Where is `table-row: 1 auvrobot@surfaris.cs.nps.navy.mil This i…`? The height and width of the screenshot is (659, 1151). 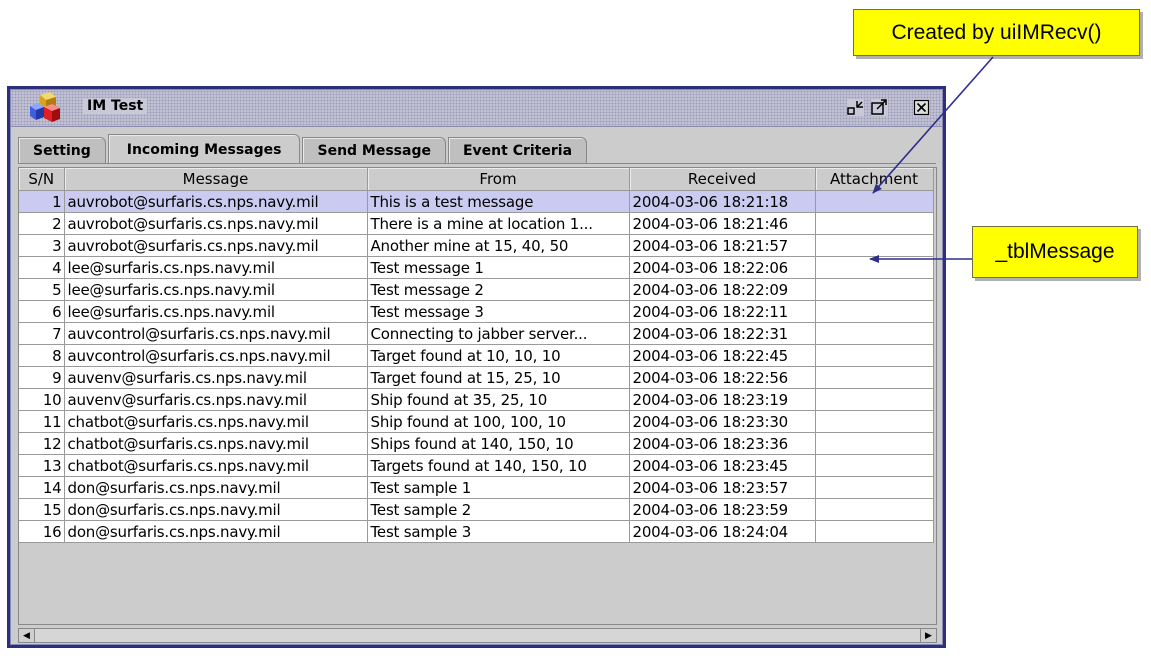 table-row: 1 auvrobot@surfaris.cs.nps.navy.mil This i… is located at coordinates (476, 201).